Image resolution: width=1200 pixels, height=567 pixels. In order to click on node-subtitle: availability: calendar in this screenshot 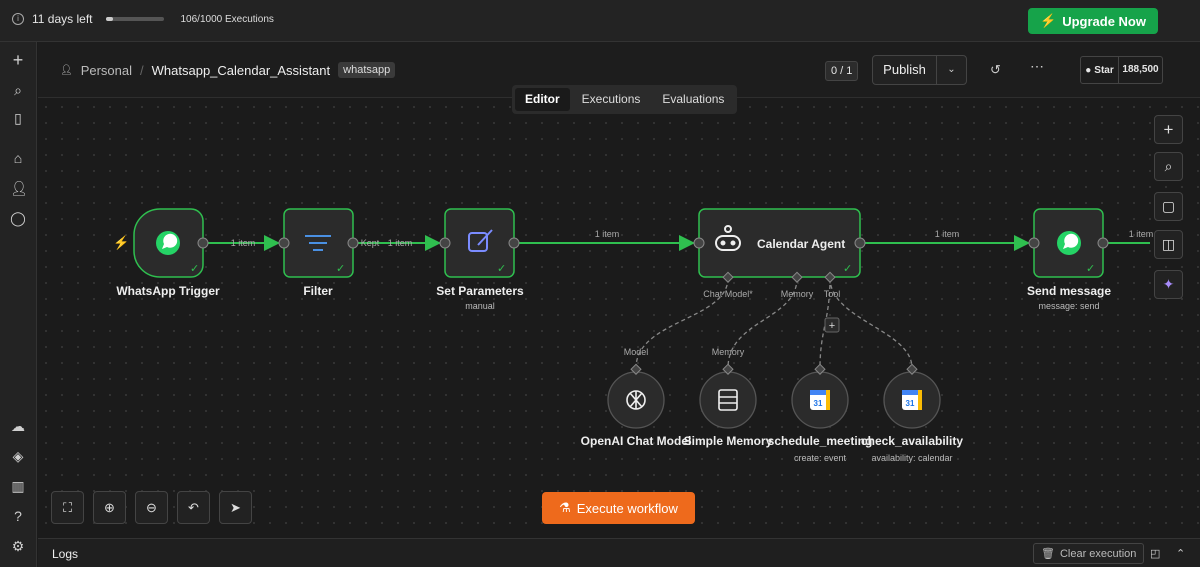, I will do `click(911, 458)`.